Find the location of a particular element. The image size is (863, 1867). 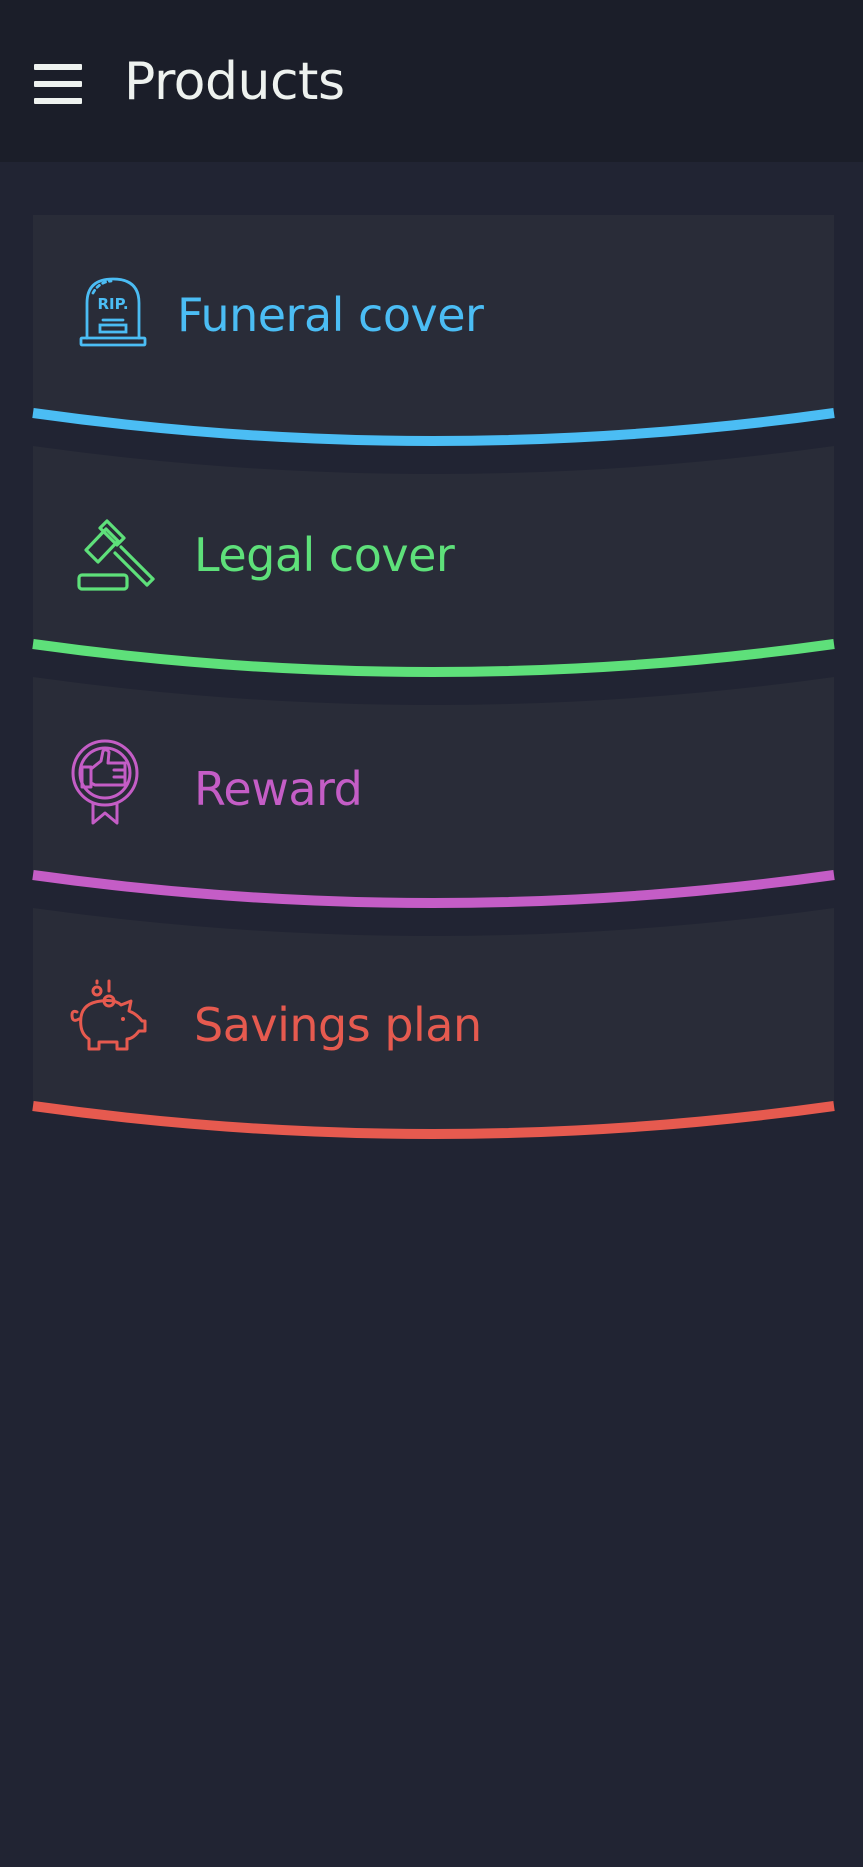

product-card-reward: Reward is located at coordinates (433, 792).